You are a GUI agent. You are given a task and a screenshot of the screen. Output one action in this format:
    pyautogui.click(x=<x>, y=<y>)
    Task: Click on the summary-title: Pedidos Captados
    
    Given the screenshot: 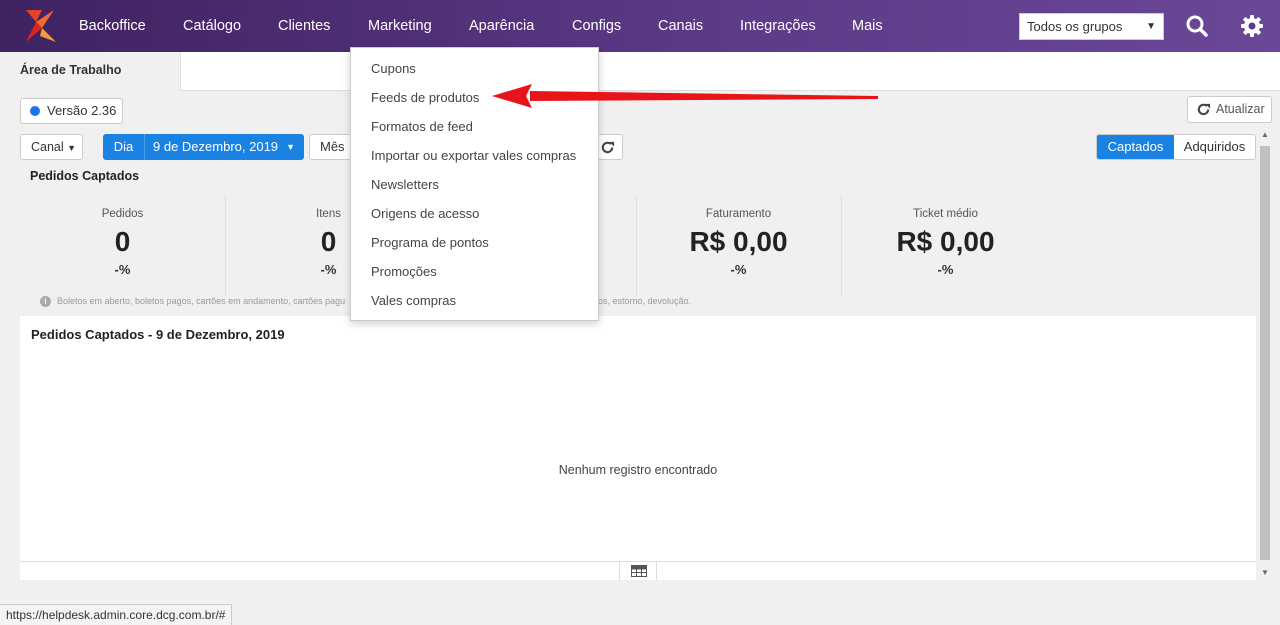 What is the action you would take?
    pyautogui.click(x=85, y=176)
    